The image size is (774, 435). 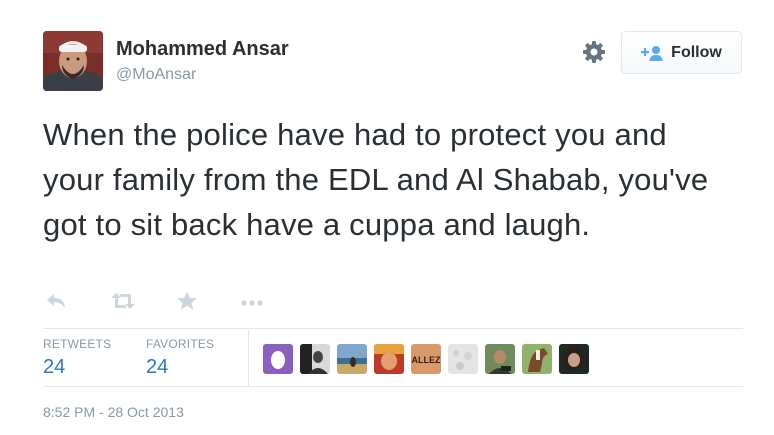 I want to click on follow-plus-person-icon, so click(x=652, y=53).